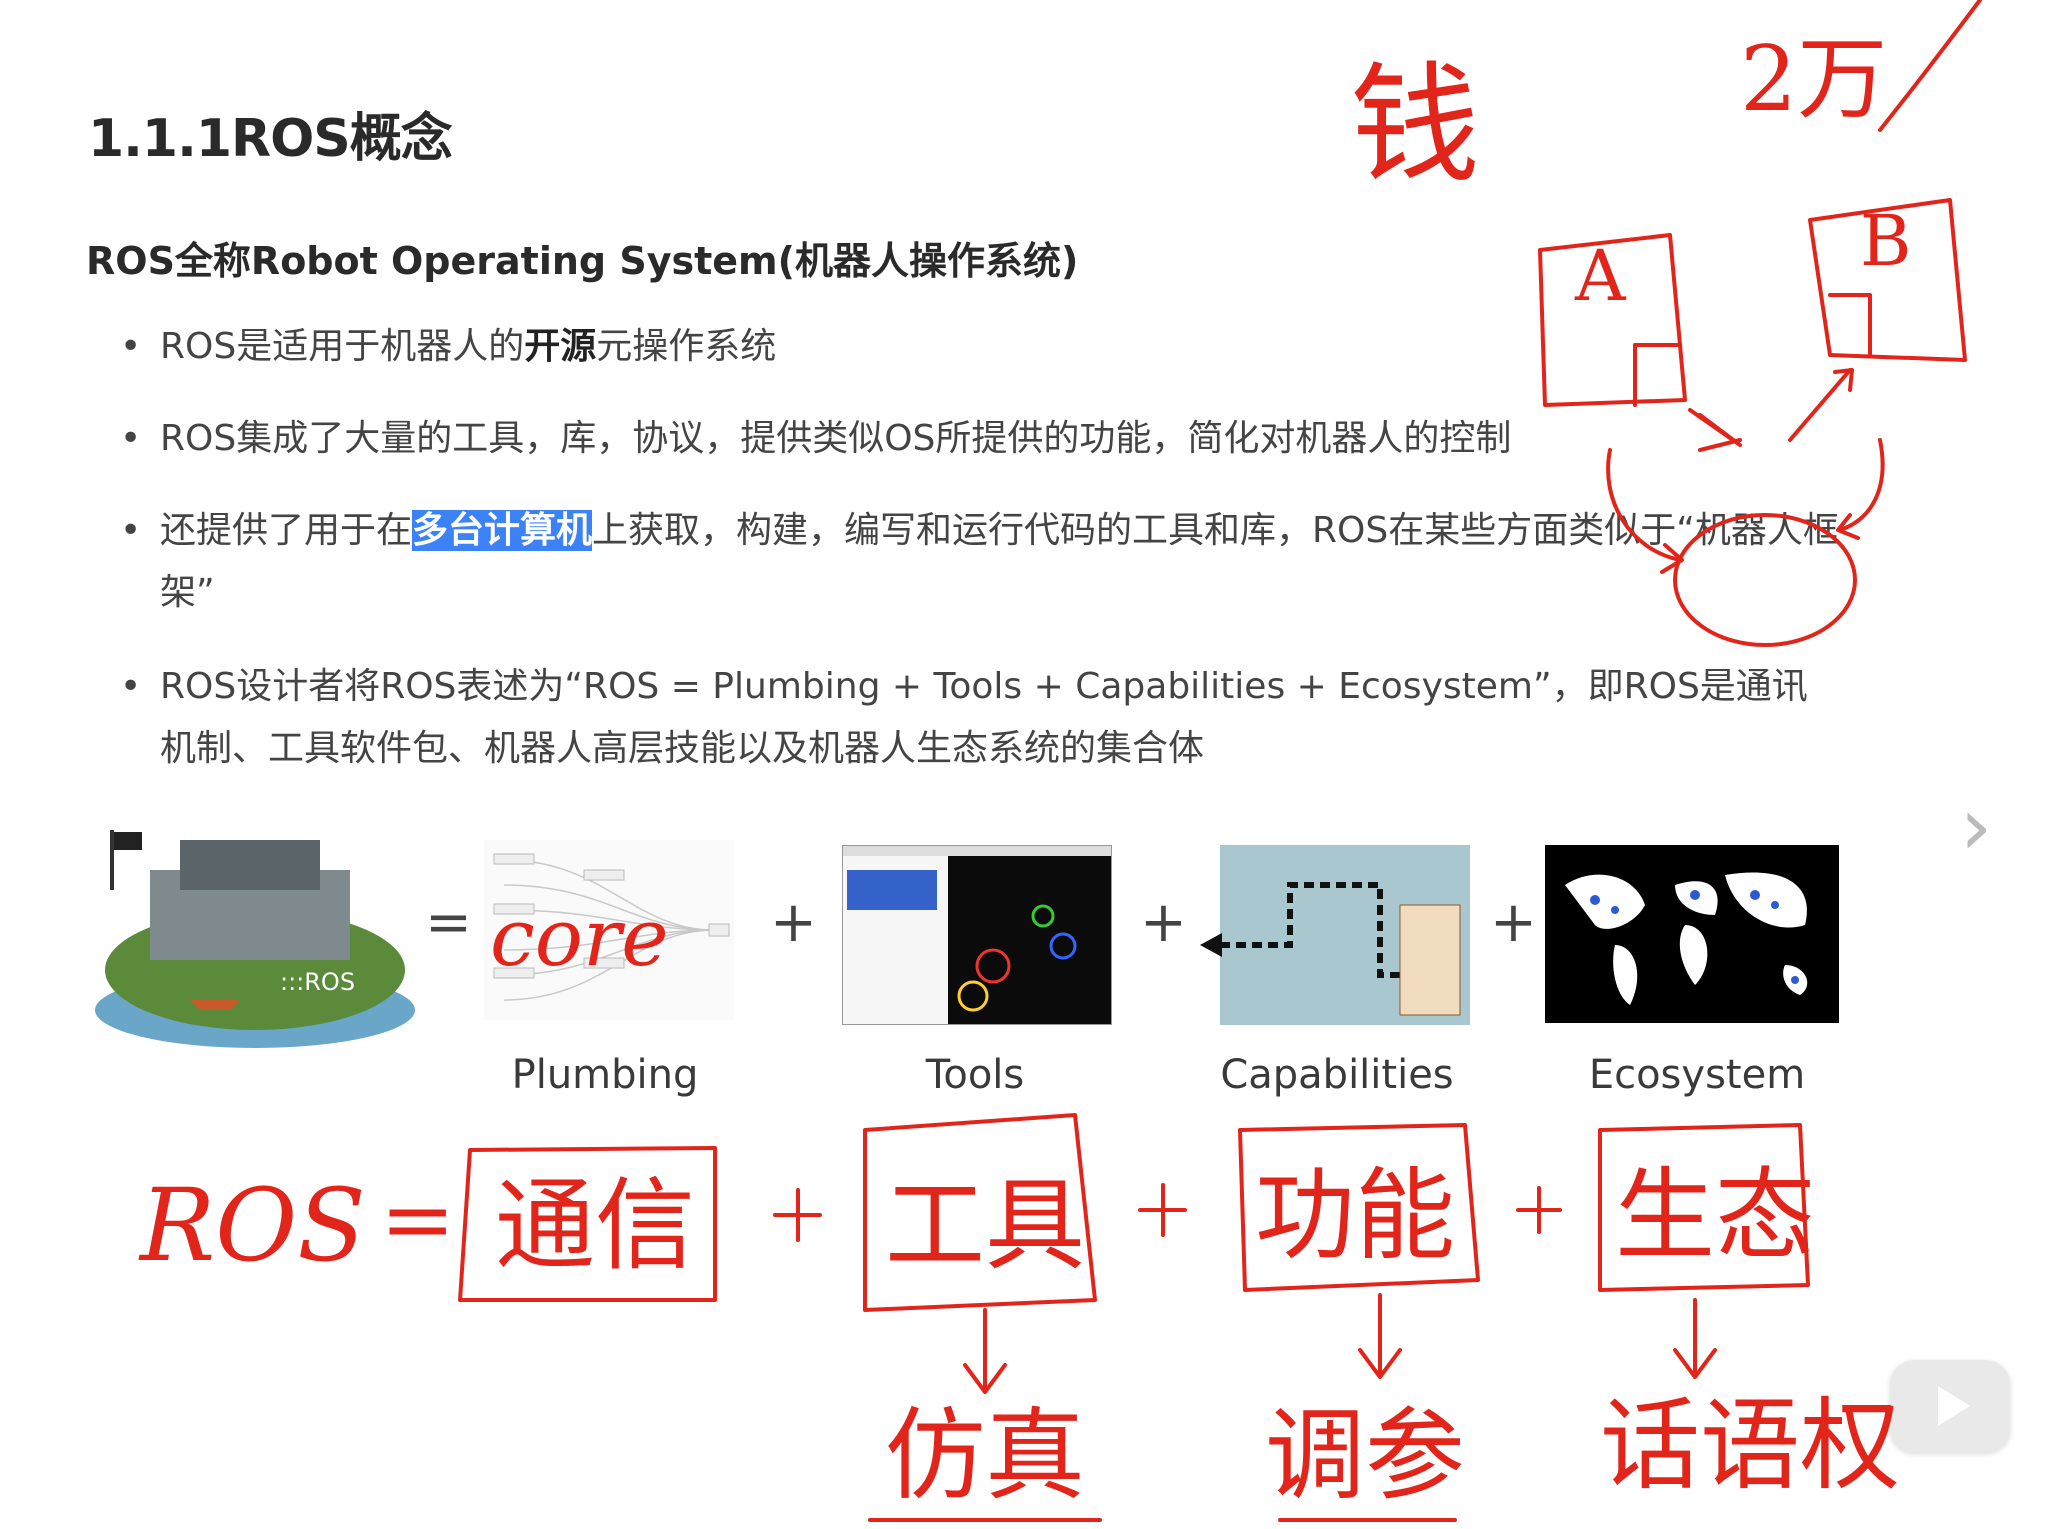 The width and height of the screenshot is (2058, 1529). Describe the element at coordinates (579, 937) in the screenshot. I see `core-annotation: core` at that location.